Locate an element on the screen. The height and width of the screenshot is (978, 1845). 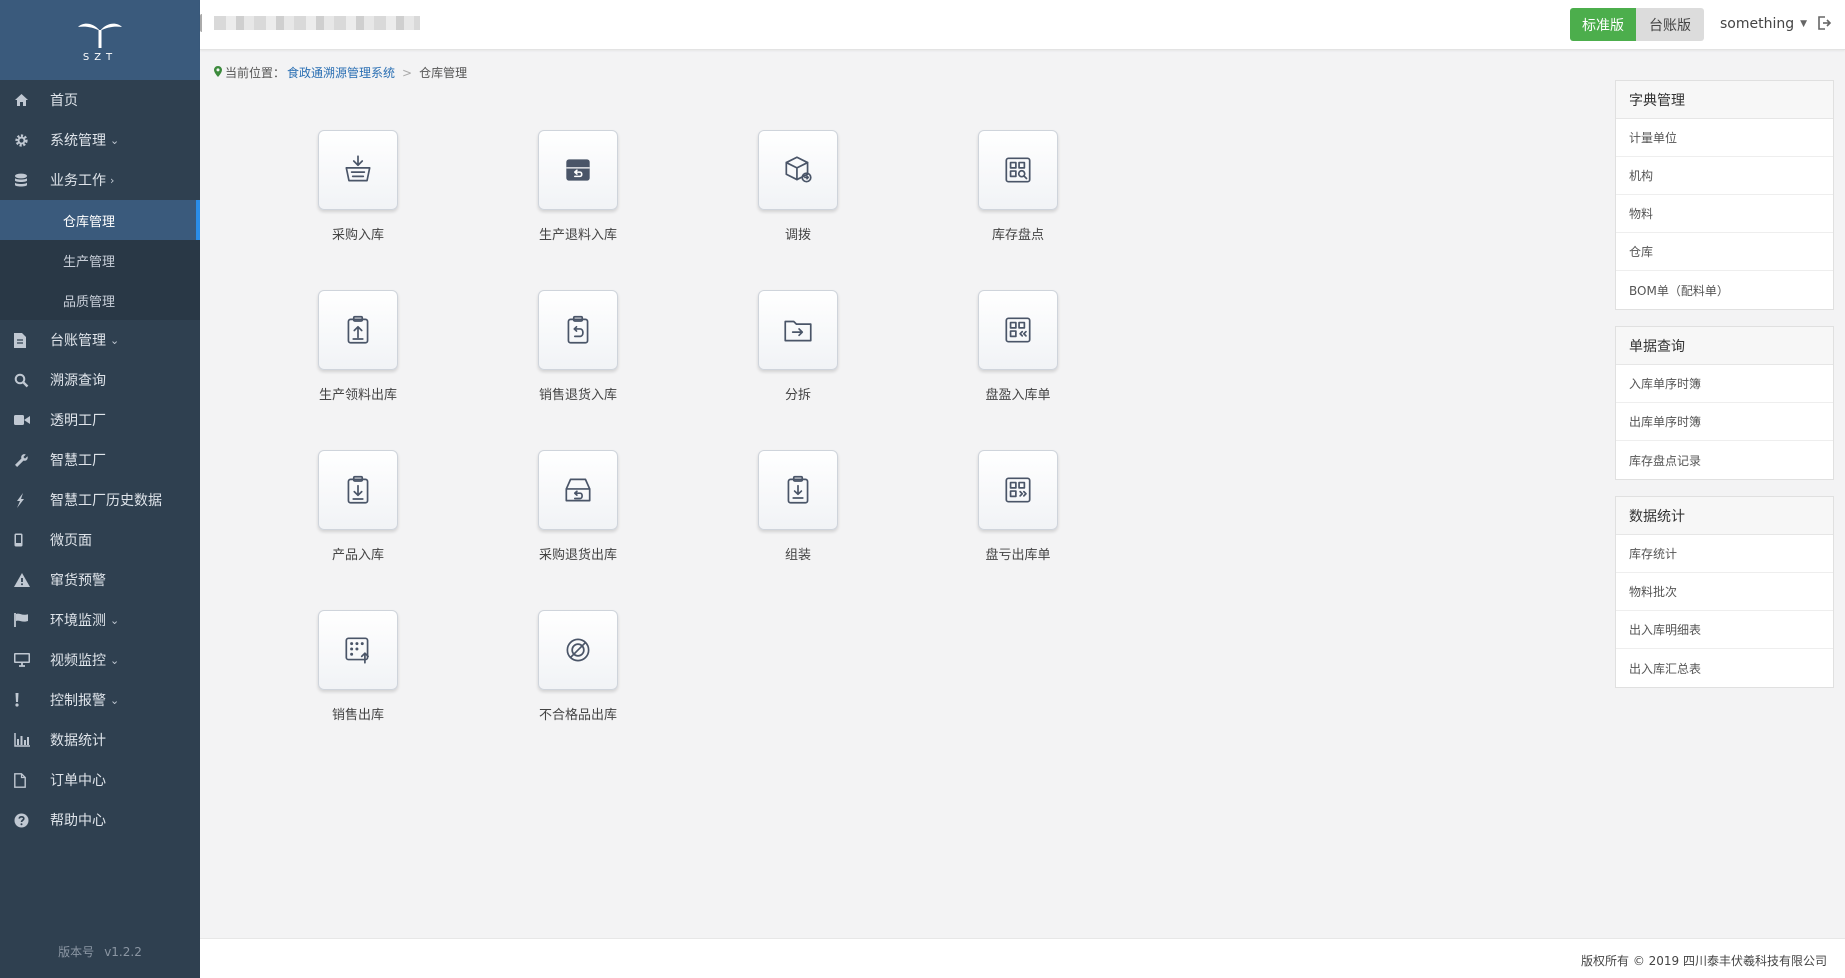
mobile-icon is located at coordinates (25, 540).